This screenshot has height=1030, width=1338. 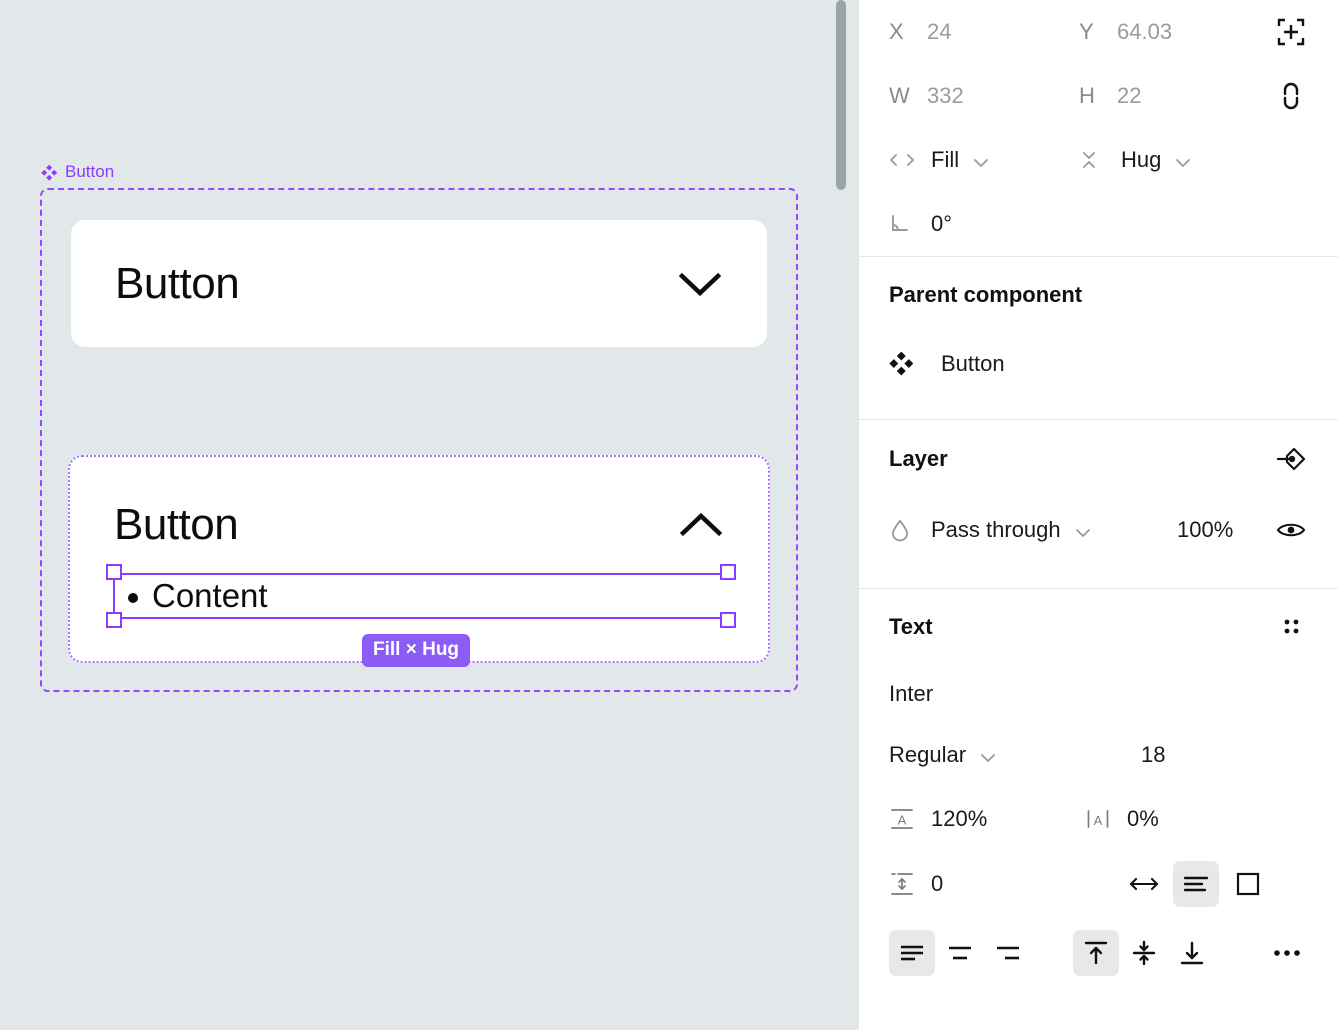 I want to click on h-value: 22, so click(x=1129, y=95).